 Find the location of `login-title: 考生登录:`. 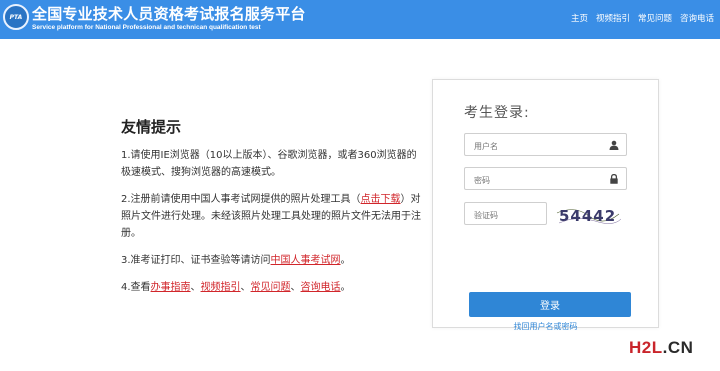

login-title: 考生登录: is located at coordinates (497, 113).